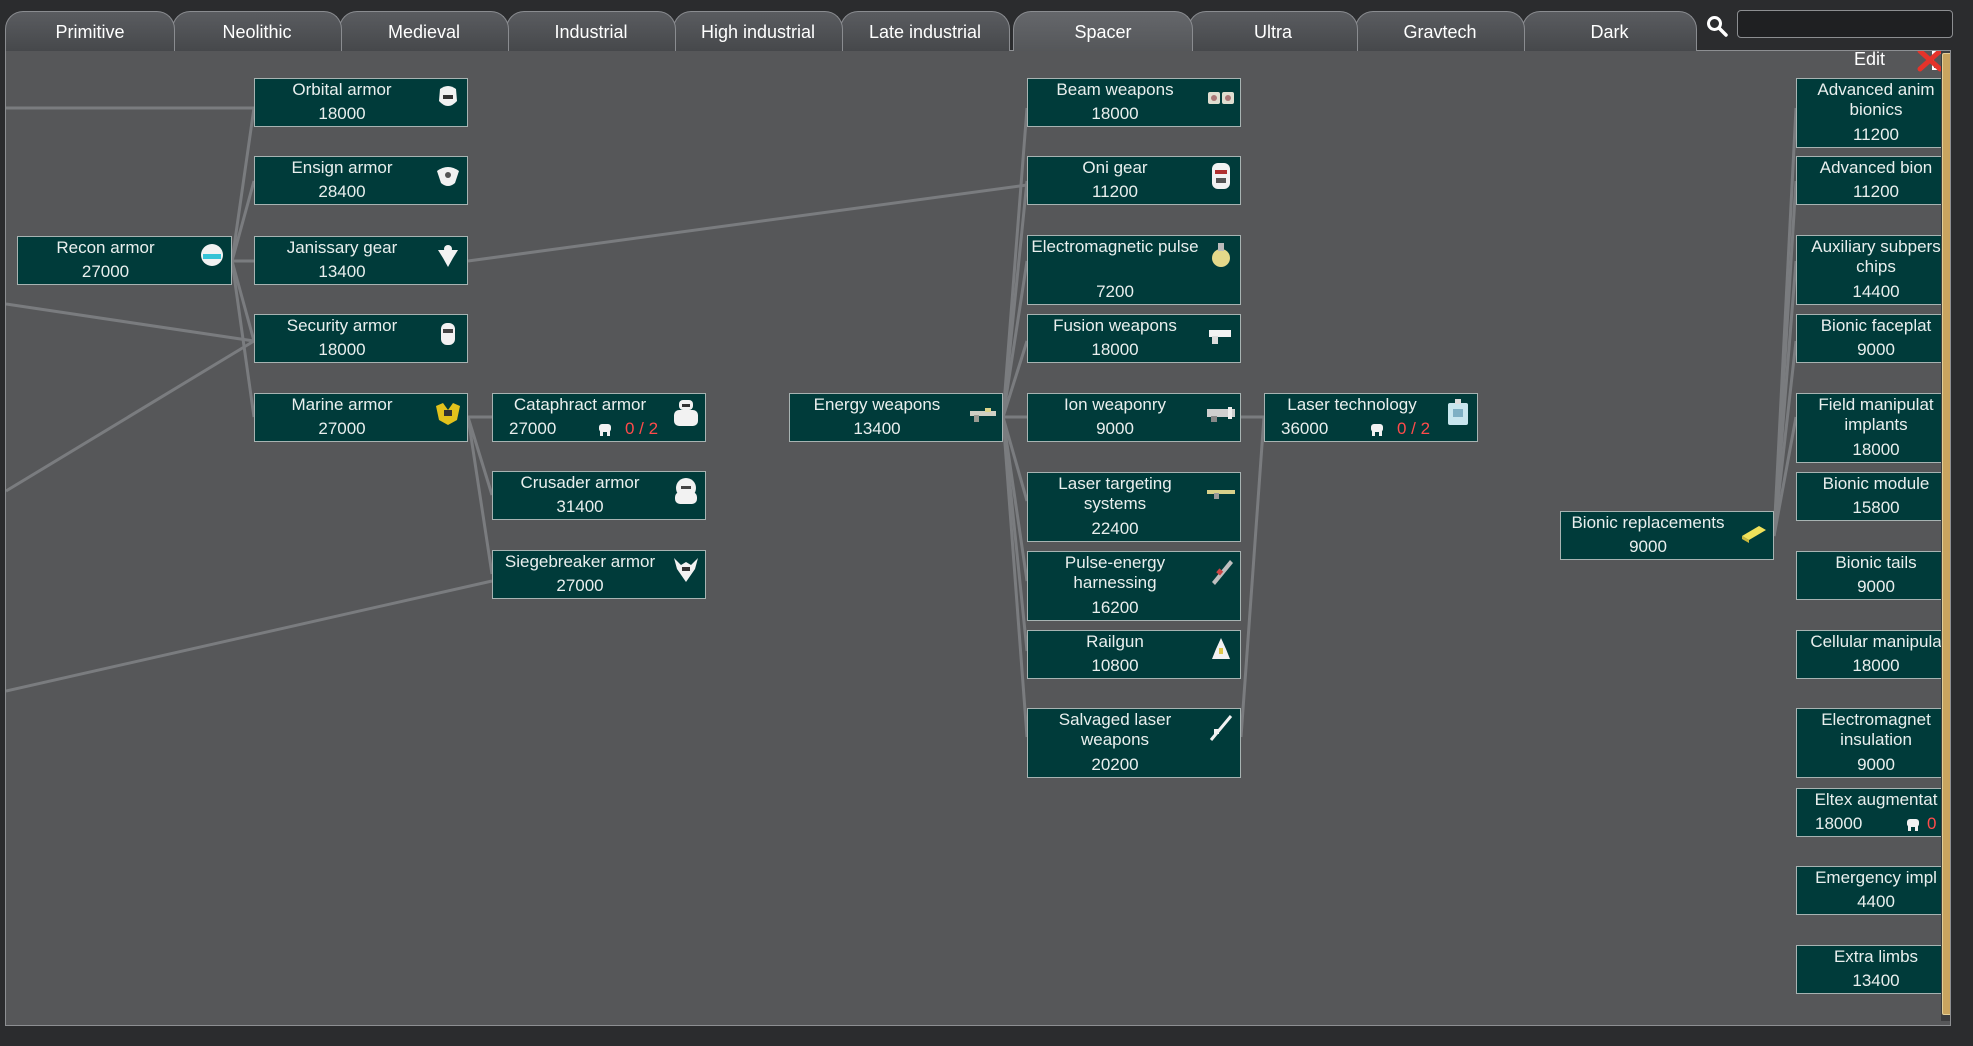  What do you see at coordinates (1609, 31) in the screenshot?
I see `tab-dark: Dark` at bounding box center [1609, 31].